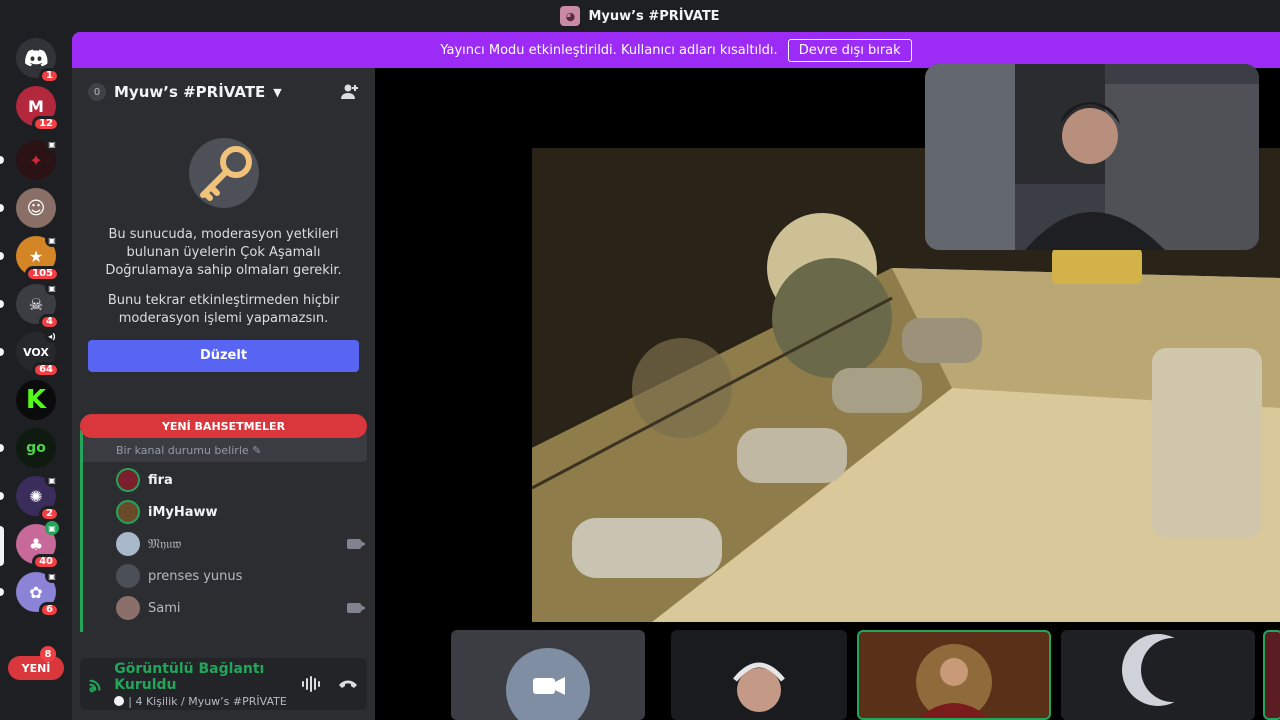 The height and width of the screenshot is (720, 1280). What do you see at coordinates (183, 512) in the screenshot?
I see `voice-user-name: iMyHaww` at bounding box center [183, 512].